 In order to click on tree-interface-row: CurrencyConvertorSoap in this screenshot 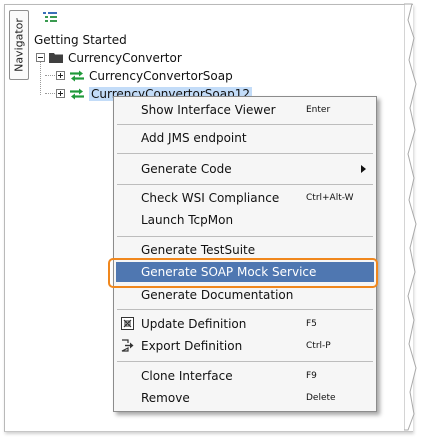, I will do `click(144, 75)`.